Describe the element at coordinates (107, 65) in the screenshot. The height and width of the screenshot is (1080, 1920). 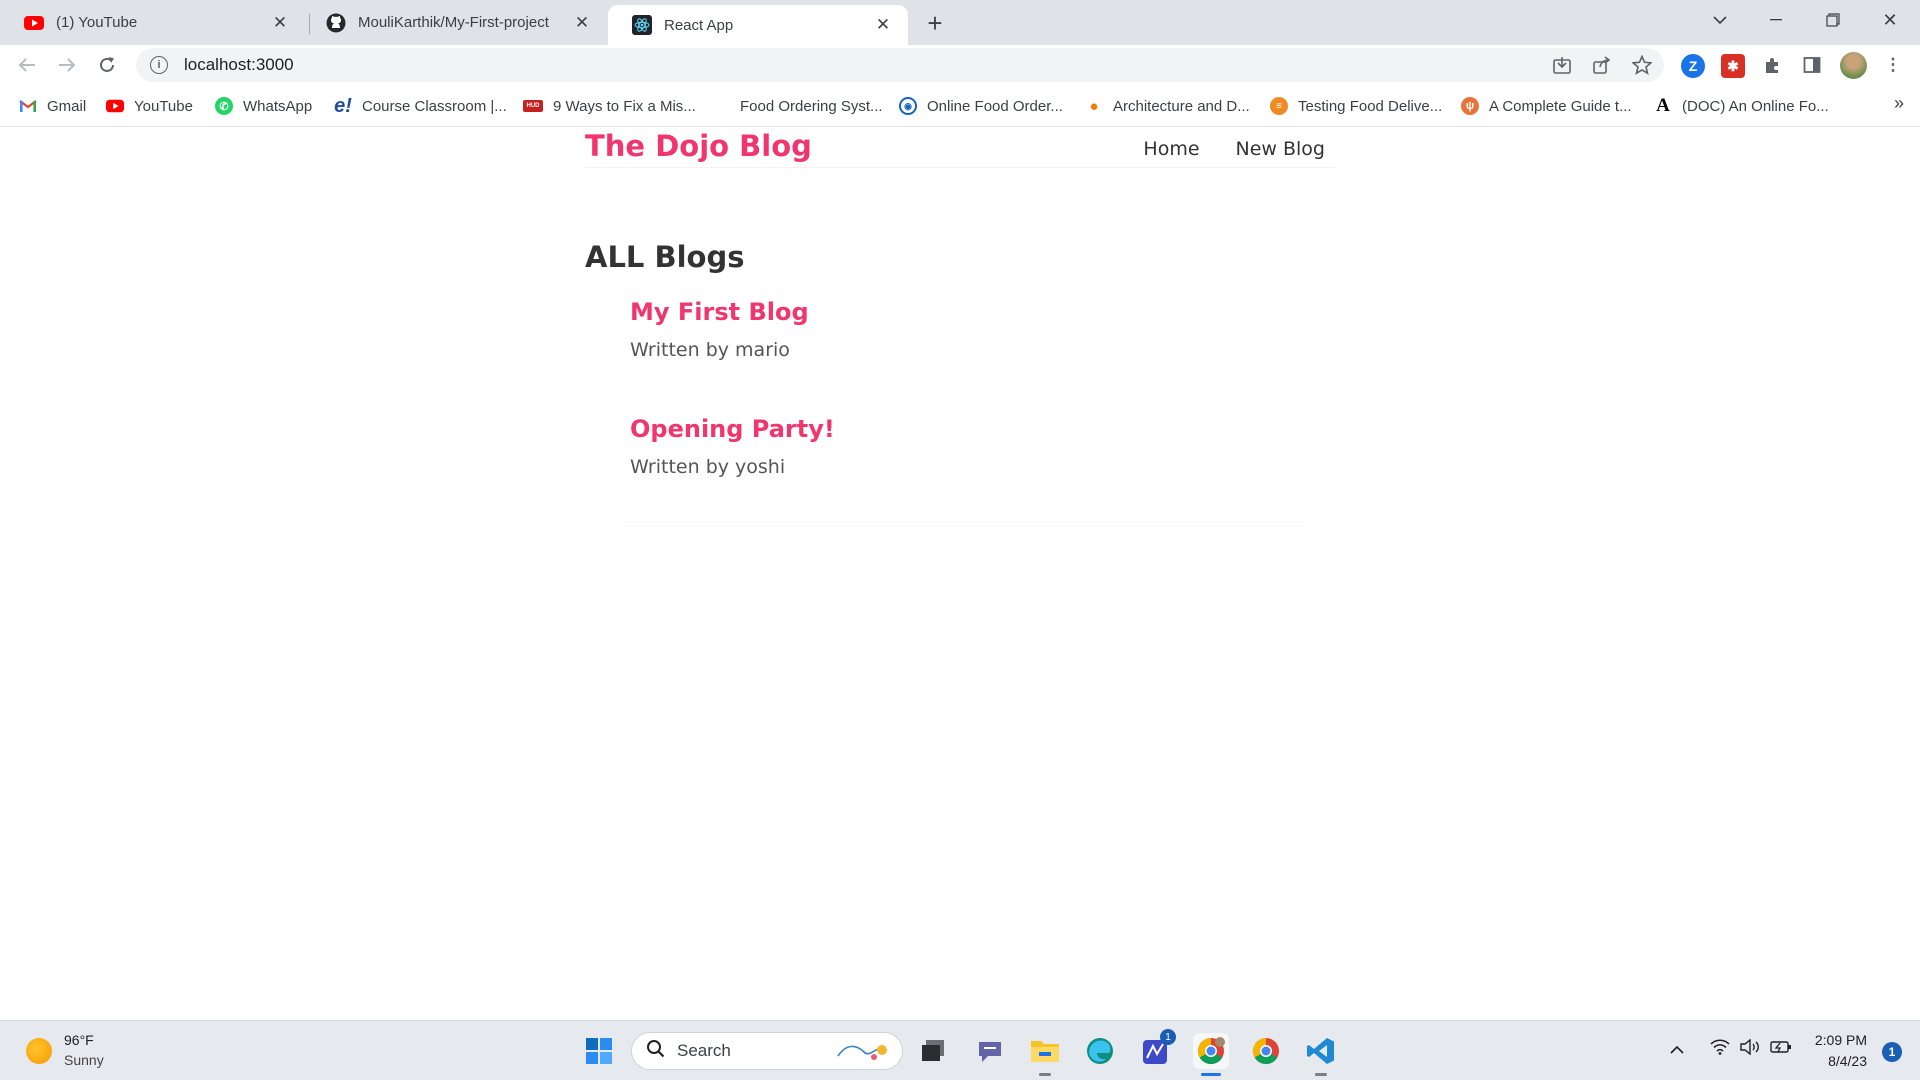
I see `reload-button` at that location.